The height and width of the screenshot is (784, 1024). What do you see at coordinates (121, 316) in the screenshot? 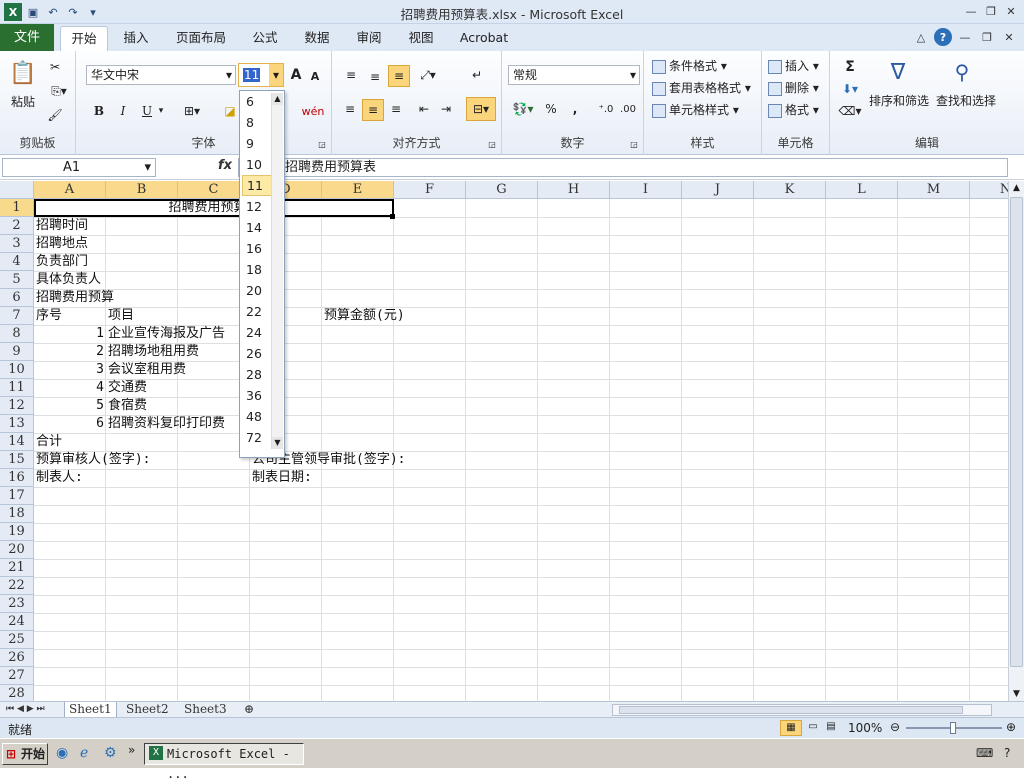
I see `cell-b7: 项目` at bounding box center [121, 316].